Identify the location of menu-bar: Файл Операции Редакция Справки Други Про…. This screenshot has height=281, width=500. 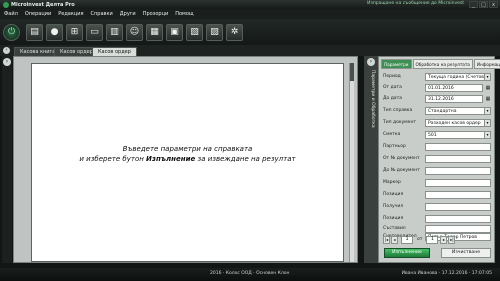
(250, 14).